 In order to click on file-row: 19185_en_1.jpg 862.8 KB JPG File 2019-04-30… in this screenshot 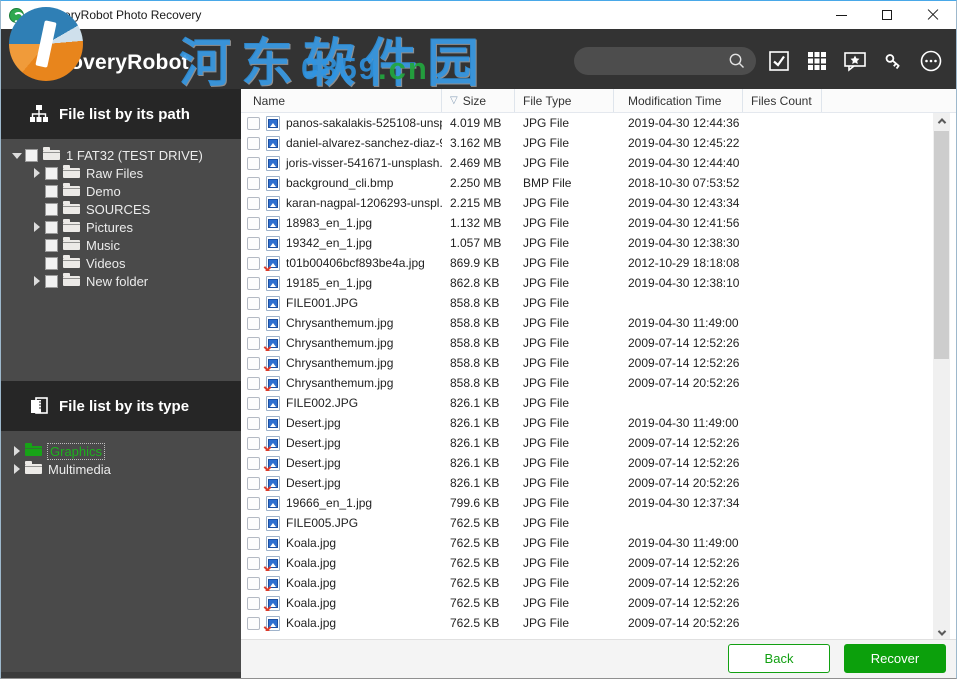, I will do `click(600, 283)`.